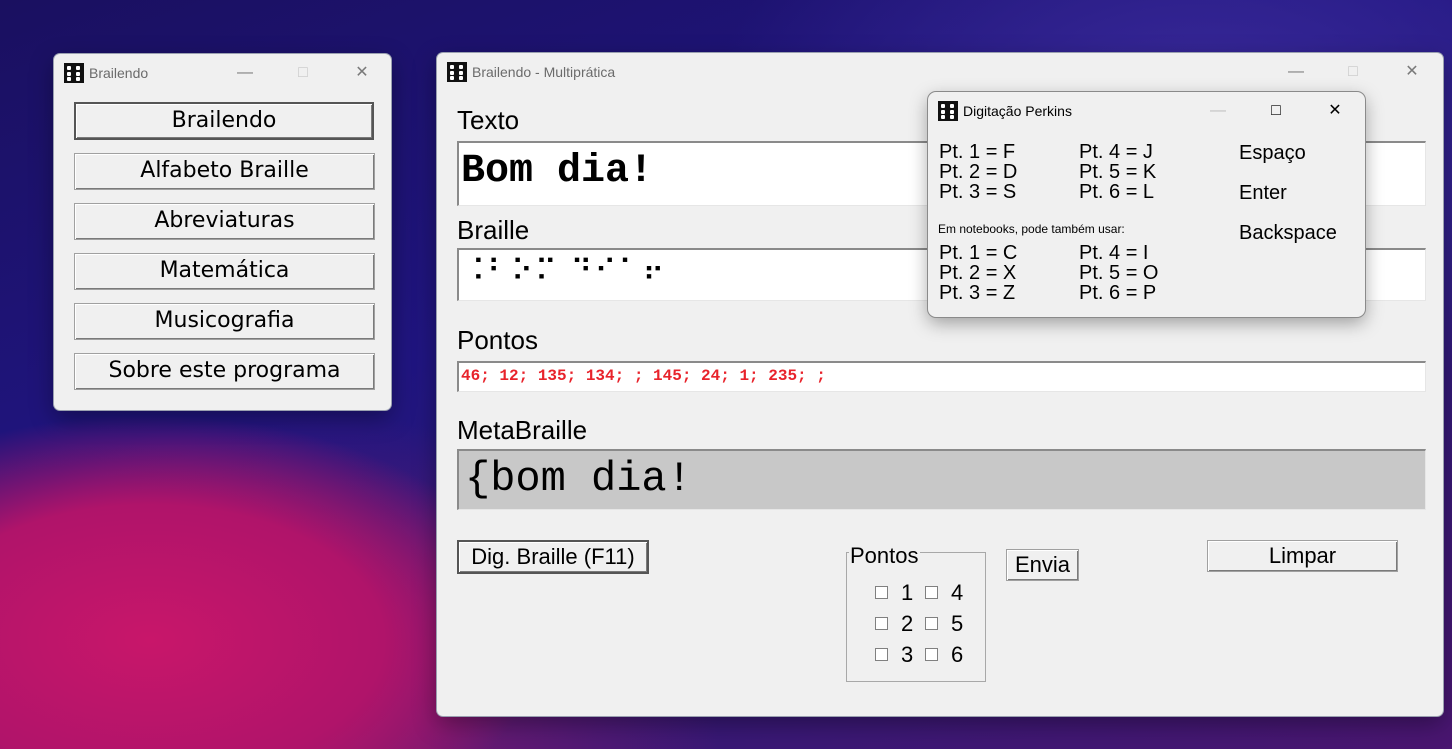  I want to click on metabraille-field: {bom dia!, so click(941, 479).